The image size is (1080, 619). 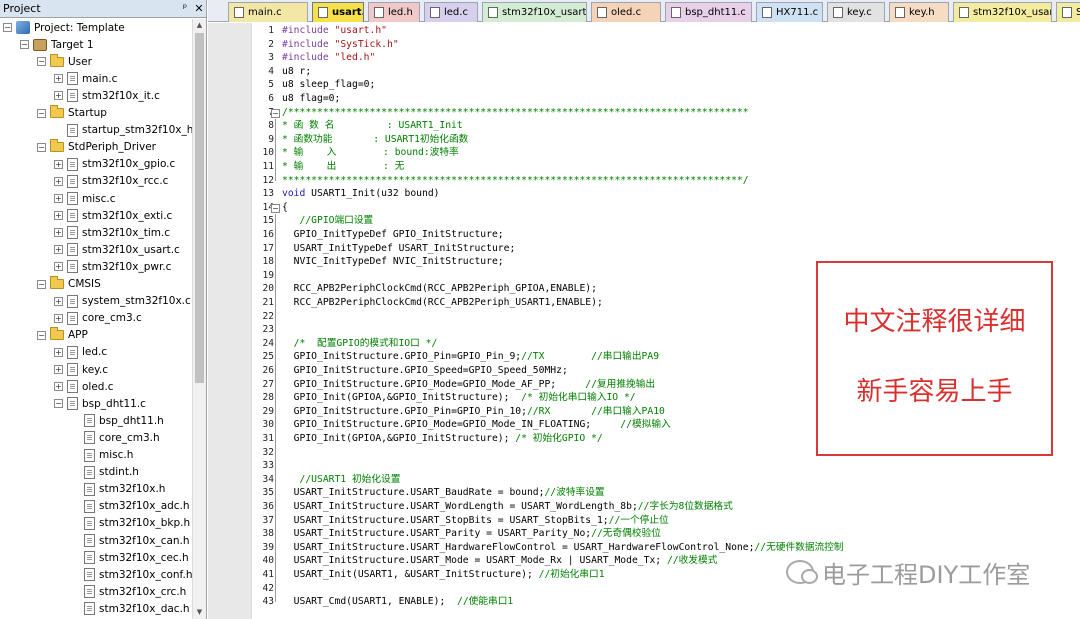 What do you see at coordinates (123, 130) in the screenshot?
I see `tree-item: startup_stm32f10x_hd.s` at bounding box center [123, 130].